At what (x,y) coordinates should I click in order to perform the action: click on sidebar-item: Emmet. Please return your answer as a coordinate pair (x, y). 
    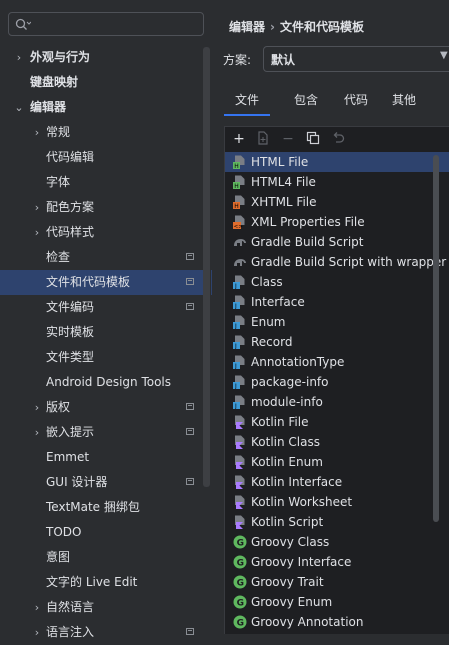
    Looking at the image, I should click on (106, 457).